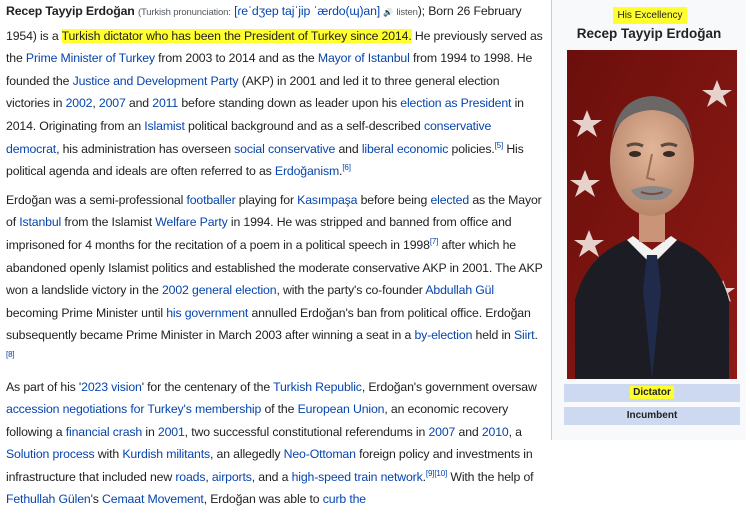 Image resolution: width=750 pixels, height=517 pixels. I want to click on link-akp: Justice and Development Party, so click(156, 81).